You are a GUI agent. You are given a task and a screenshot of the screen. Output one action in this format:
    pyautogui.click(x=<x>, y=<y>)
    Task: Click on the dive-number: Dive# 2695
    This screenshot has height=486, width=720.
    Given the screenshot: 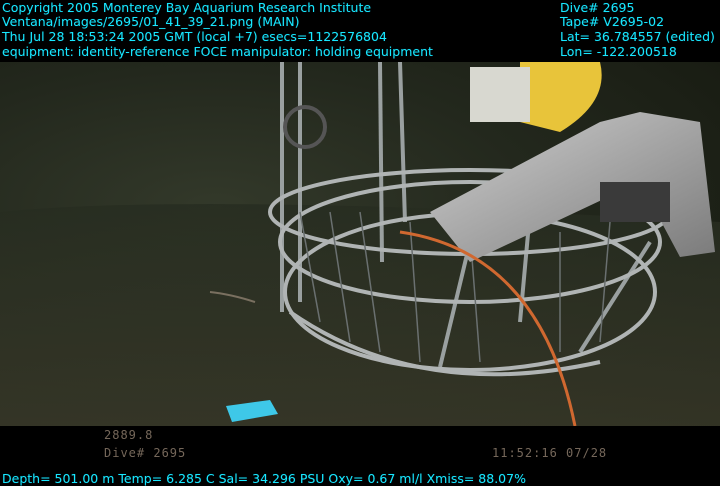 What is the action you would take?
    pyautogui.click(x=597, y=7)
    